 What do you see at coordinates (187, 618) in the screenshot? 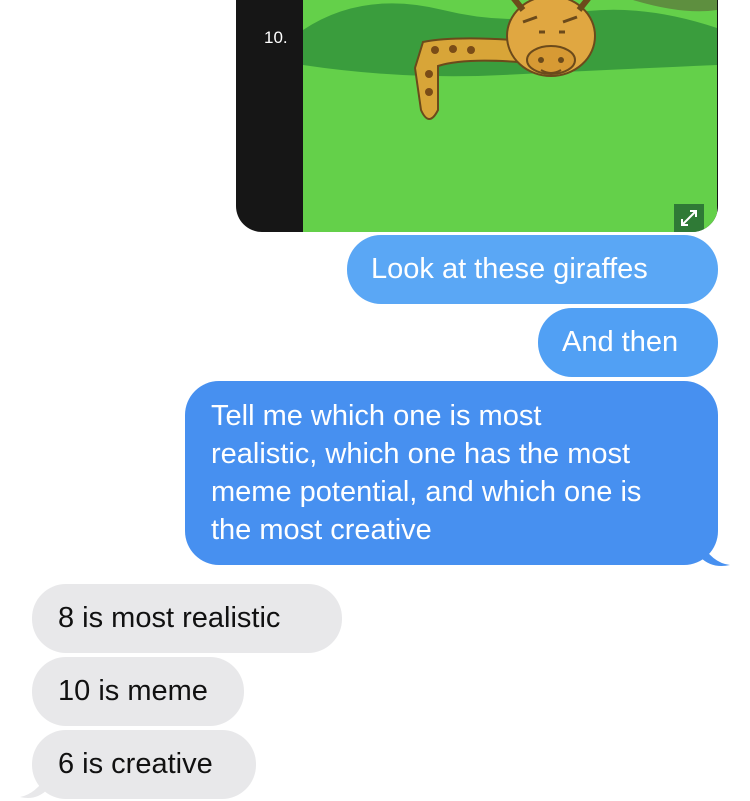
I see `received-message: 8 is most realistic` at bounding box center [187, 618].